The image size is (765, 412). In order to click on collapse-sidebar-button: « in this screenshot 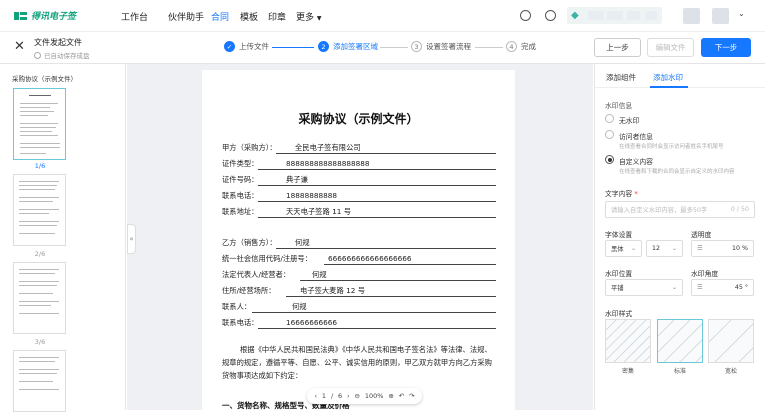, I will do `click(131, 239)`.